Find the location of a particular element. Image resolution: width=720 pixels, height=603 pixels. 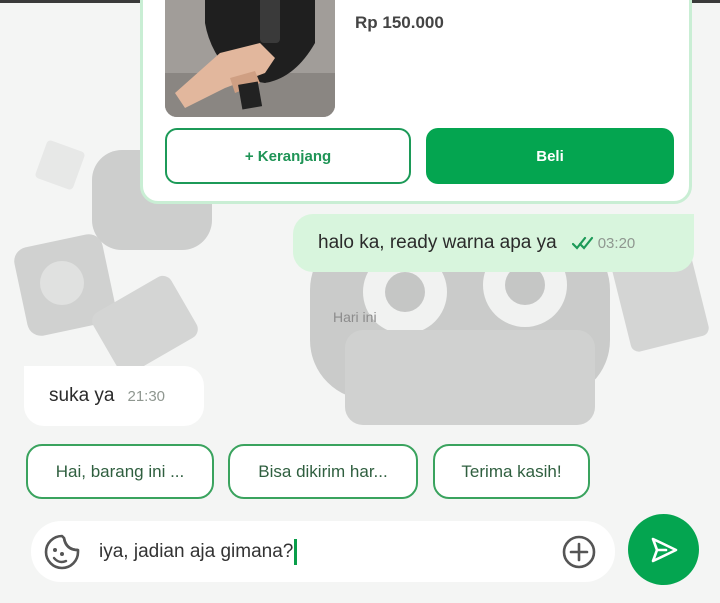

message-composer: iya, jadian aja gimana? is located at coordinates (323, 551).